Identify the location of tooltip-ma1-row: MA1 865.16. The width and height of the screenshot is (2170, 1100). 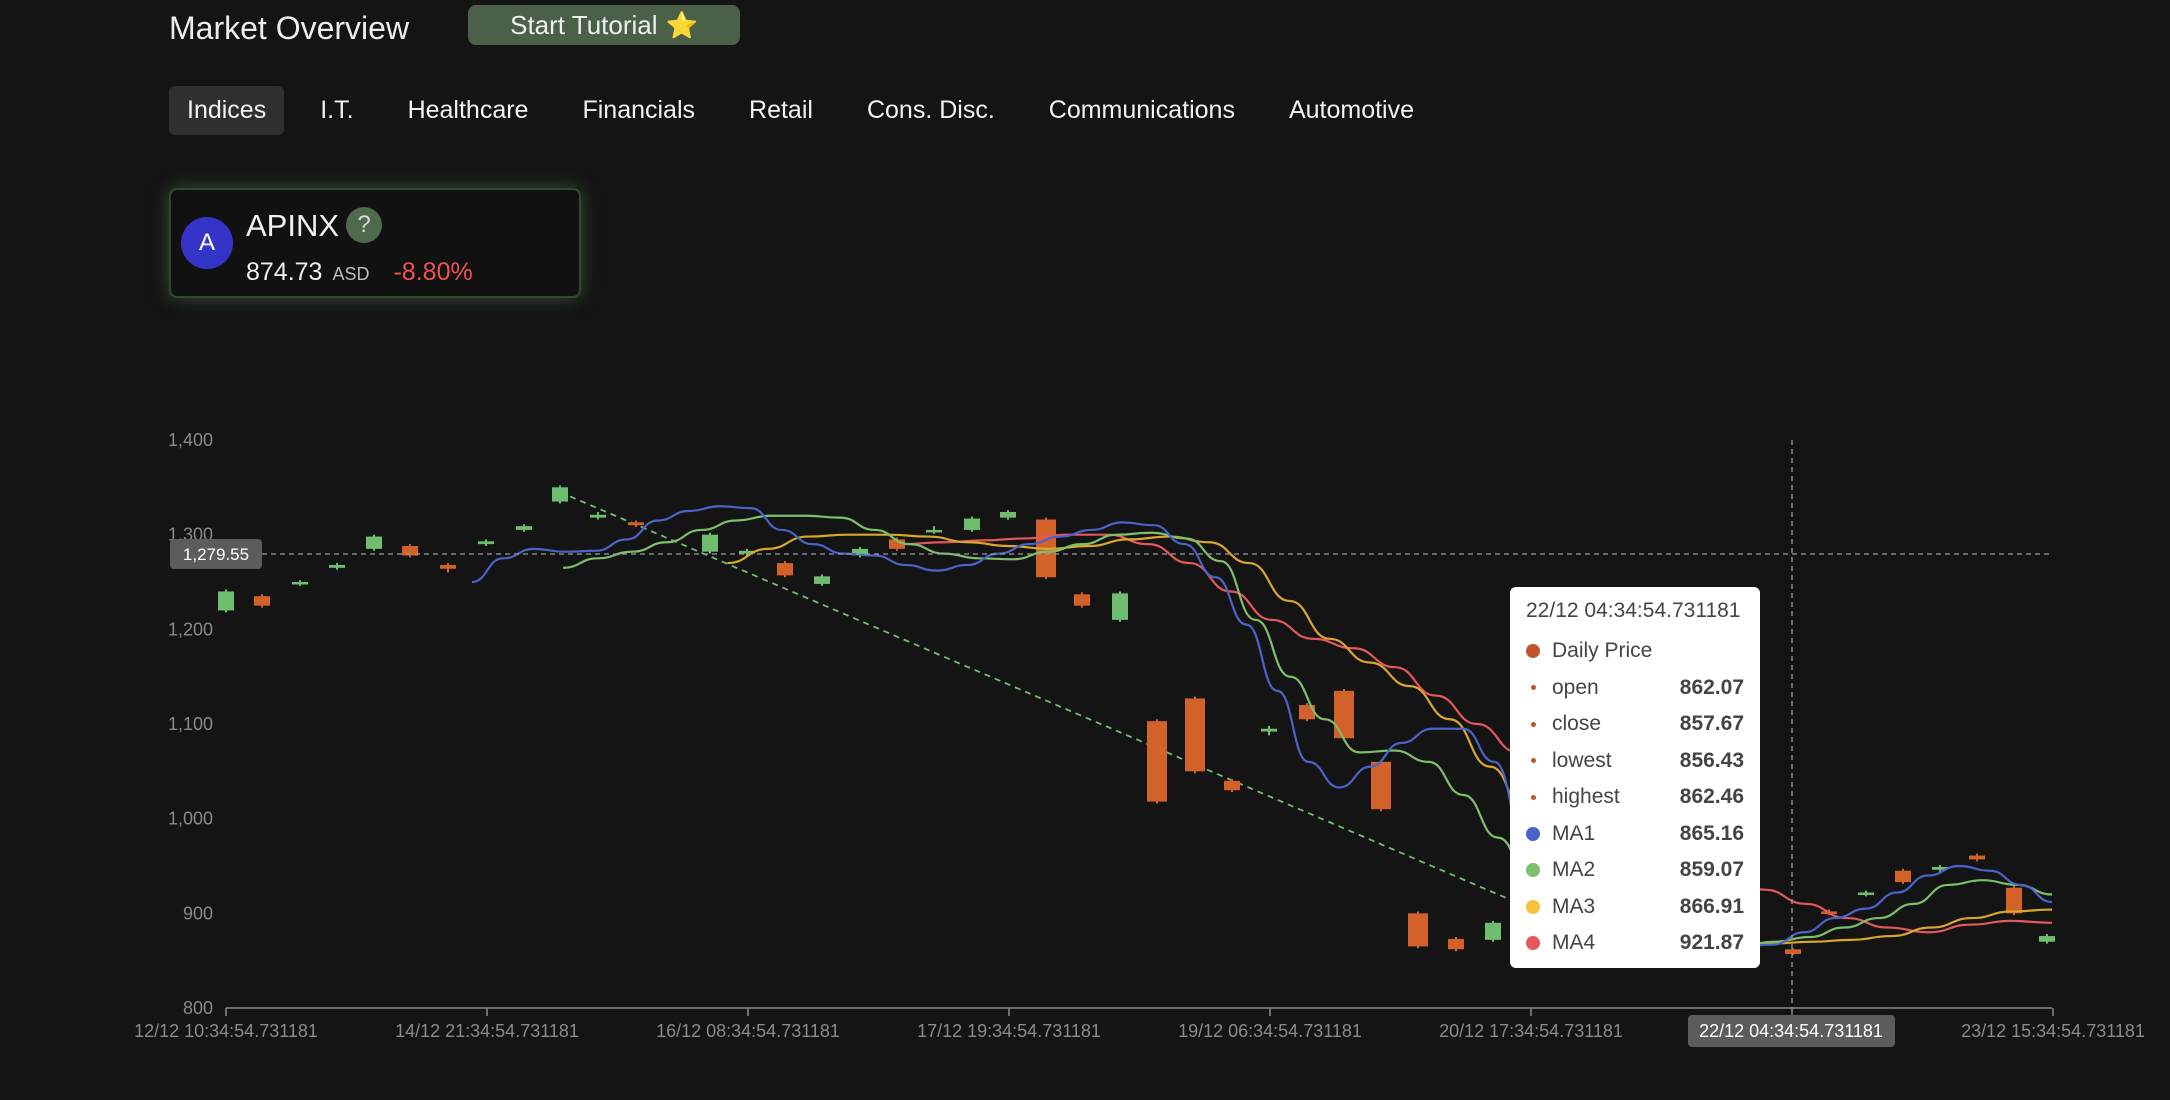
(1635, 834).